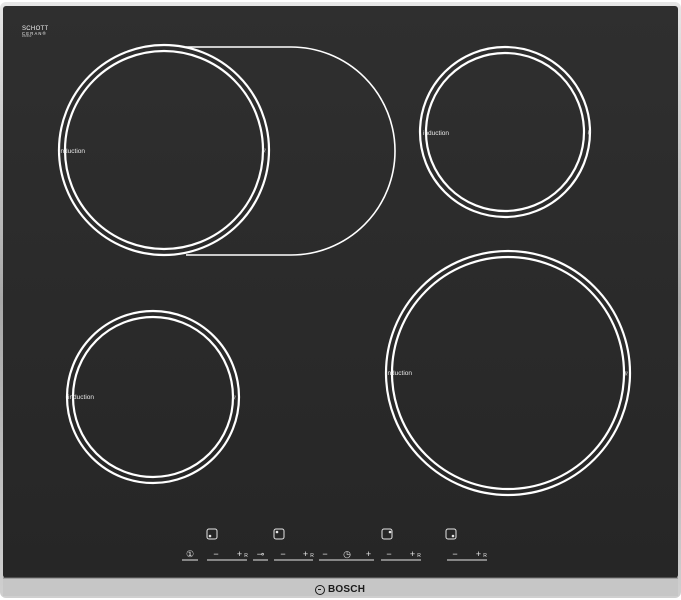  Describe the element at coordinates (399, 373) in the screenshot. I see `zone-label-bottom-right: induction` at that location.